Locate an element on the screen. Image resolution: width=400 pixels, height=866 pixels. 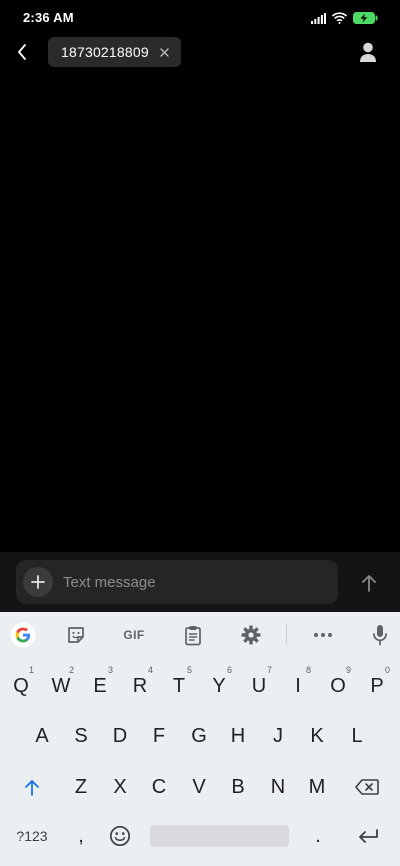
contact-person-icon is located at coordinates (368, 52).